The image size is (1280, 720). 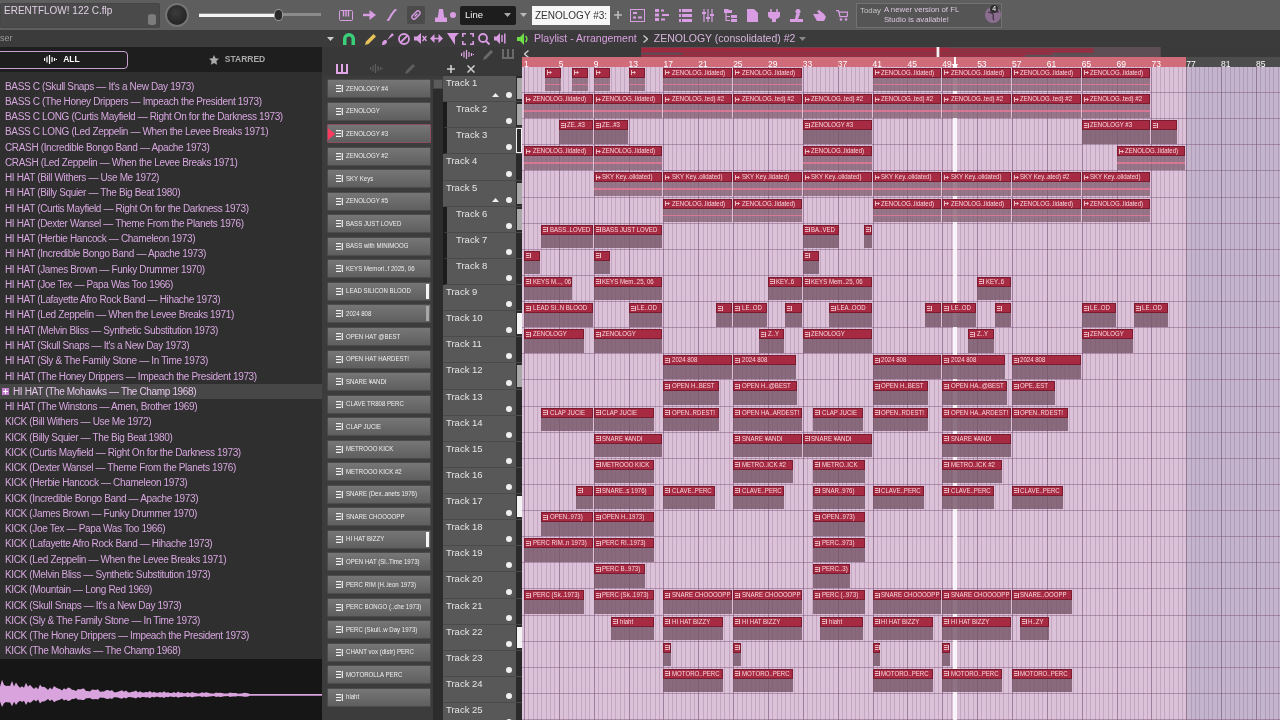 I want to click on close-icon, so click(x=471, y=68).